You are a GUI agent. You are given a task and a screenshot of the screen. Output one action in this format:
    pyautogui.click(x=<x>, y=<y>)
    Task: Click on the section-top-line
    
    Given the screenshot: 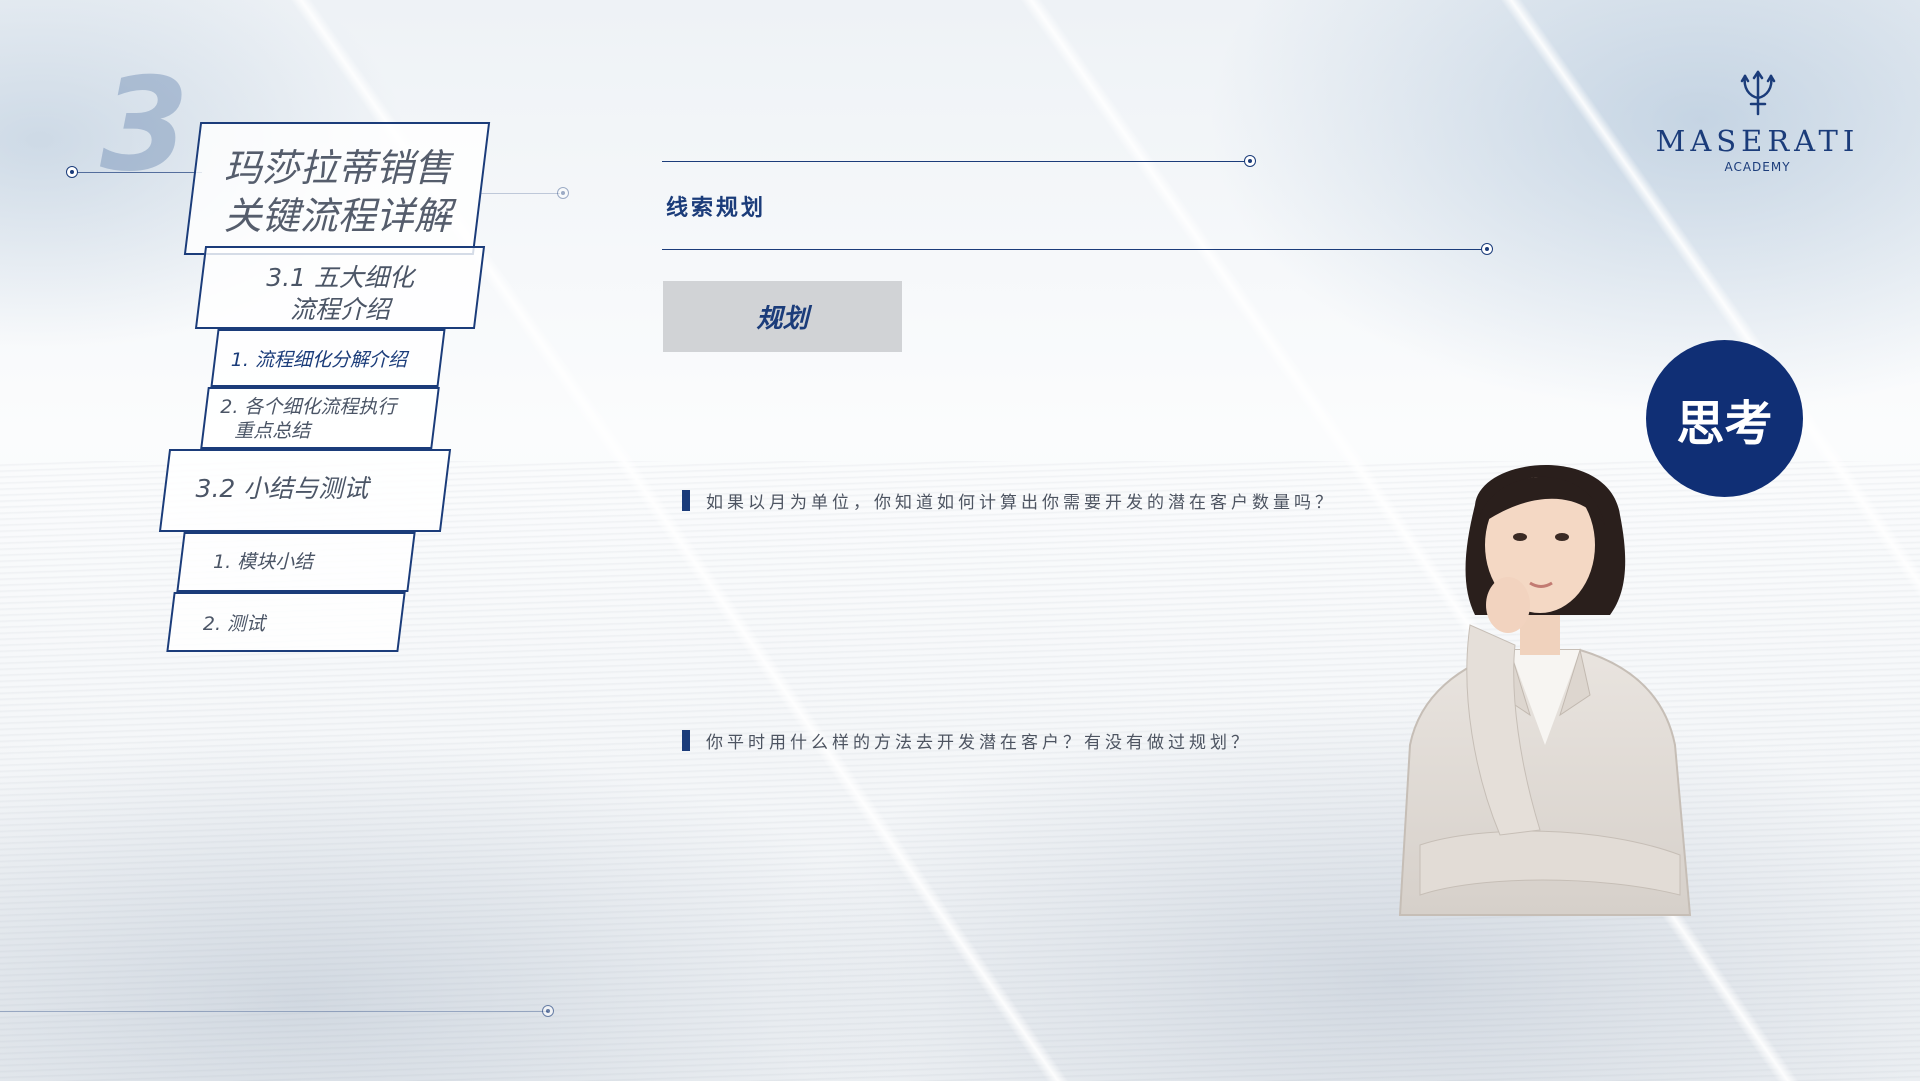 What is the action you would take?
    pyautogui.click(x=956, y=161)
    